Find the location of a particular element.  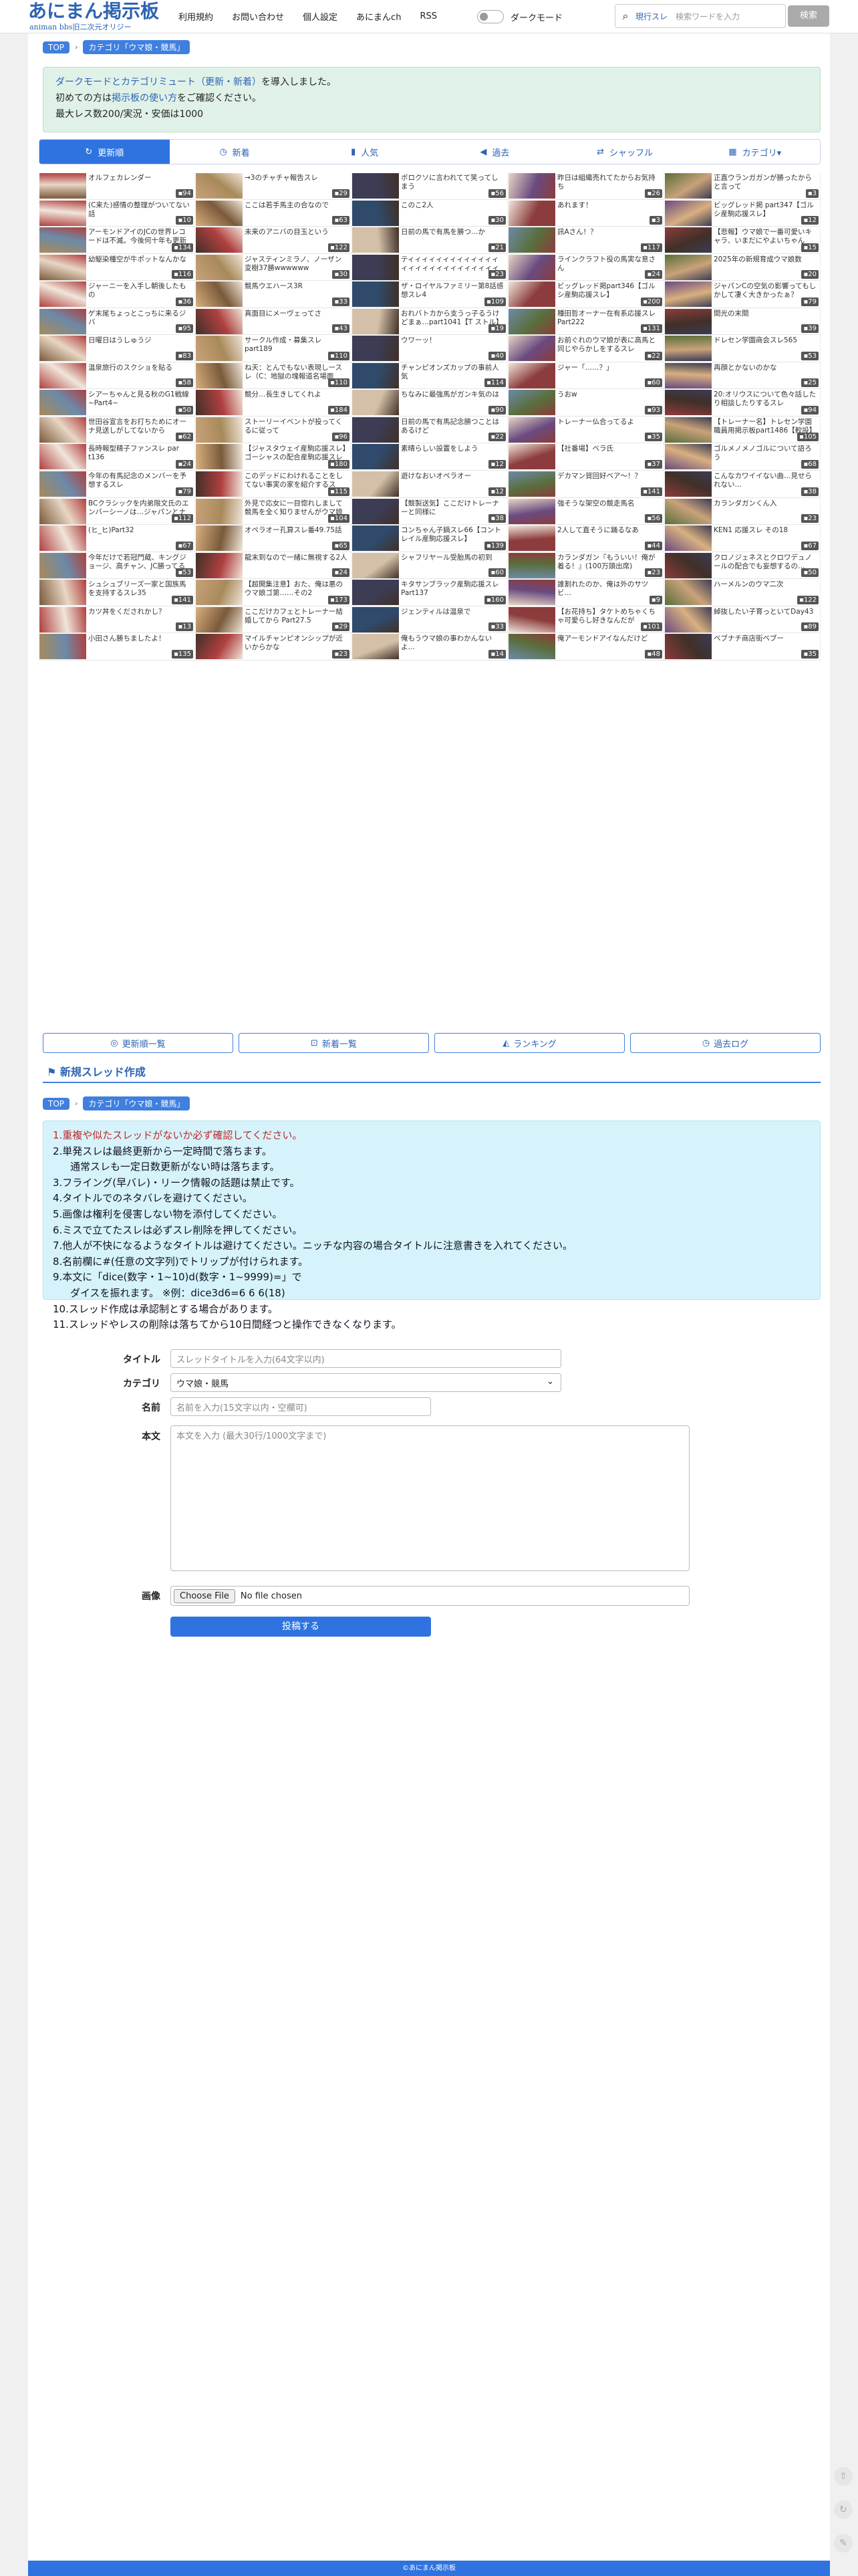

title-input: スレッドタイトルを入力(64文字以内) is located at coordinates (365, 1358).